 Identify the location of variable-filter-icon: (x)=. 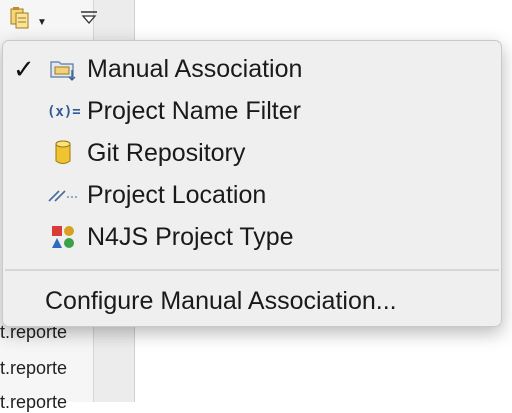
(63, 111).